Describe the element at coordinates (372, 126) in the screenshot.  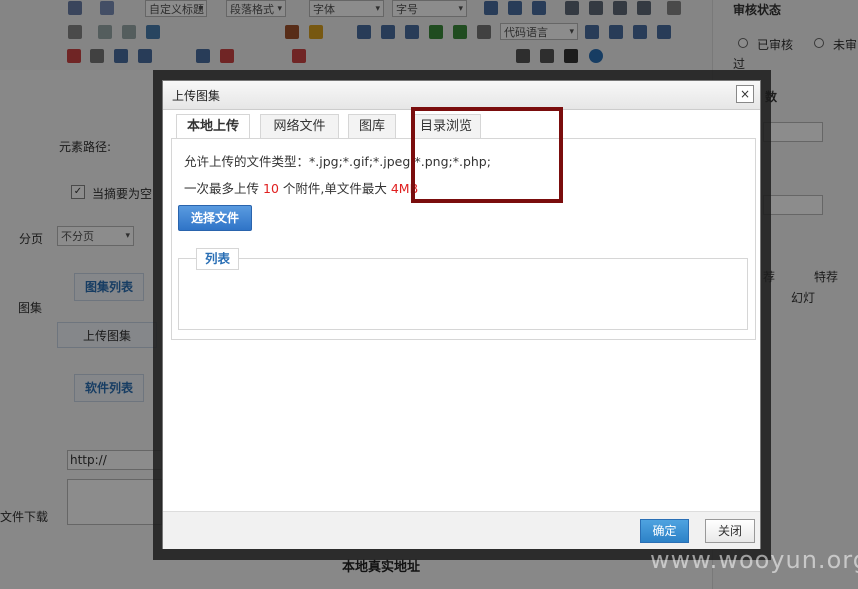
I see `tab-gallery: 图库` at that location.